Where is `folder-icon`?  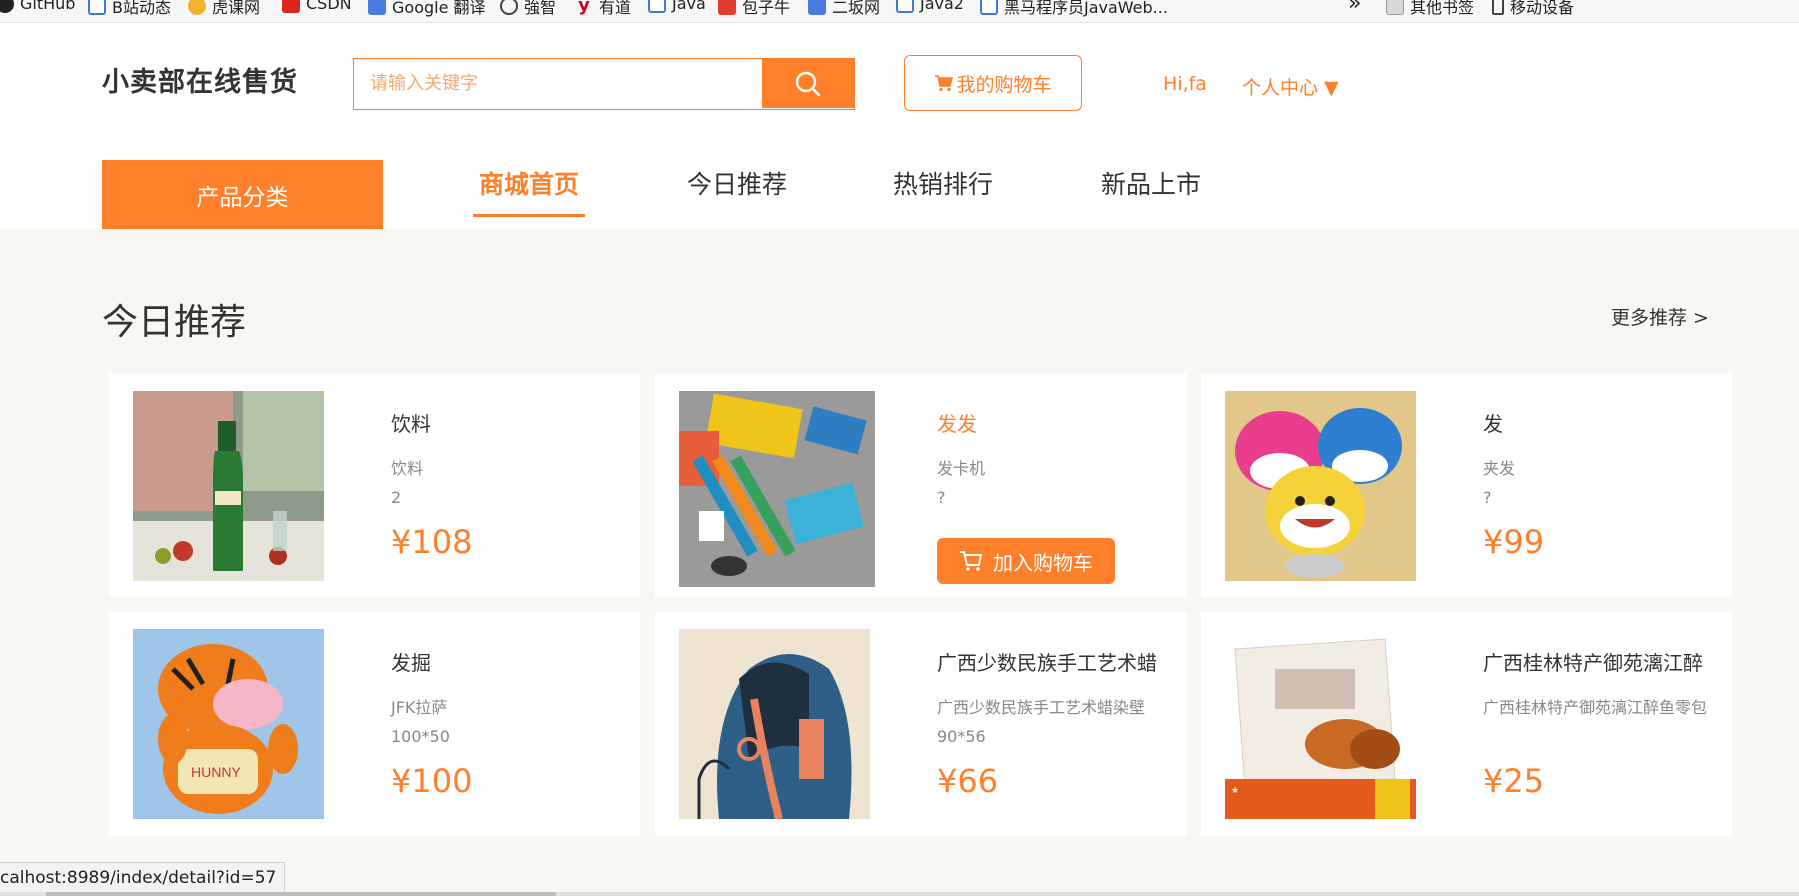
folder-icon is located at coordinates (1395, 7).